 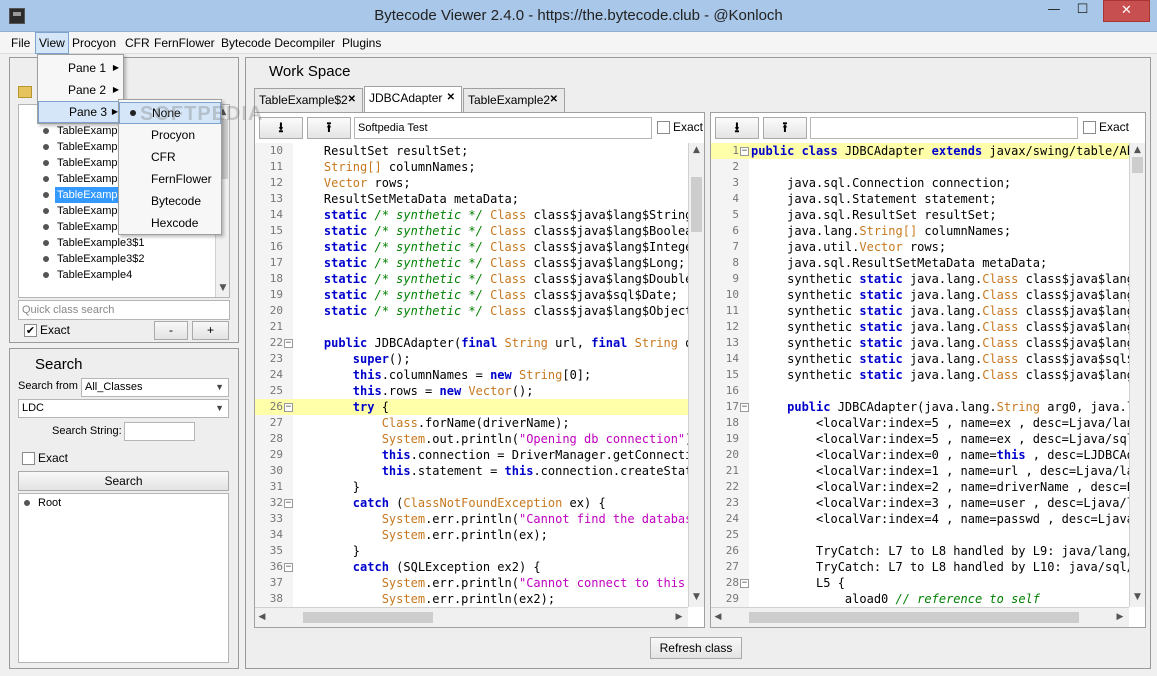 What do you see at coordinates (123, 481) in the screenshot?
I see `search-button: Search` at bounding box center [123, 481].